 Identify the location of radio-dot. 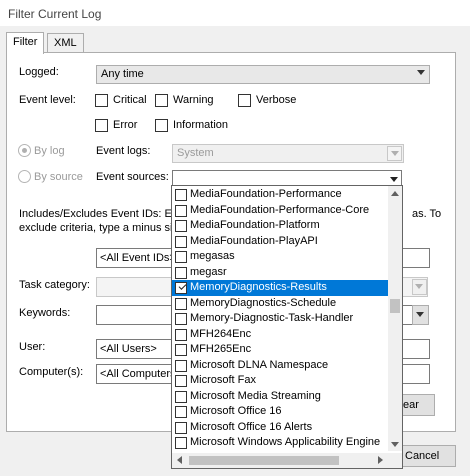
(24, 150).